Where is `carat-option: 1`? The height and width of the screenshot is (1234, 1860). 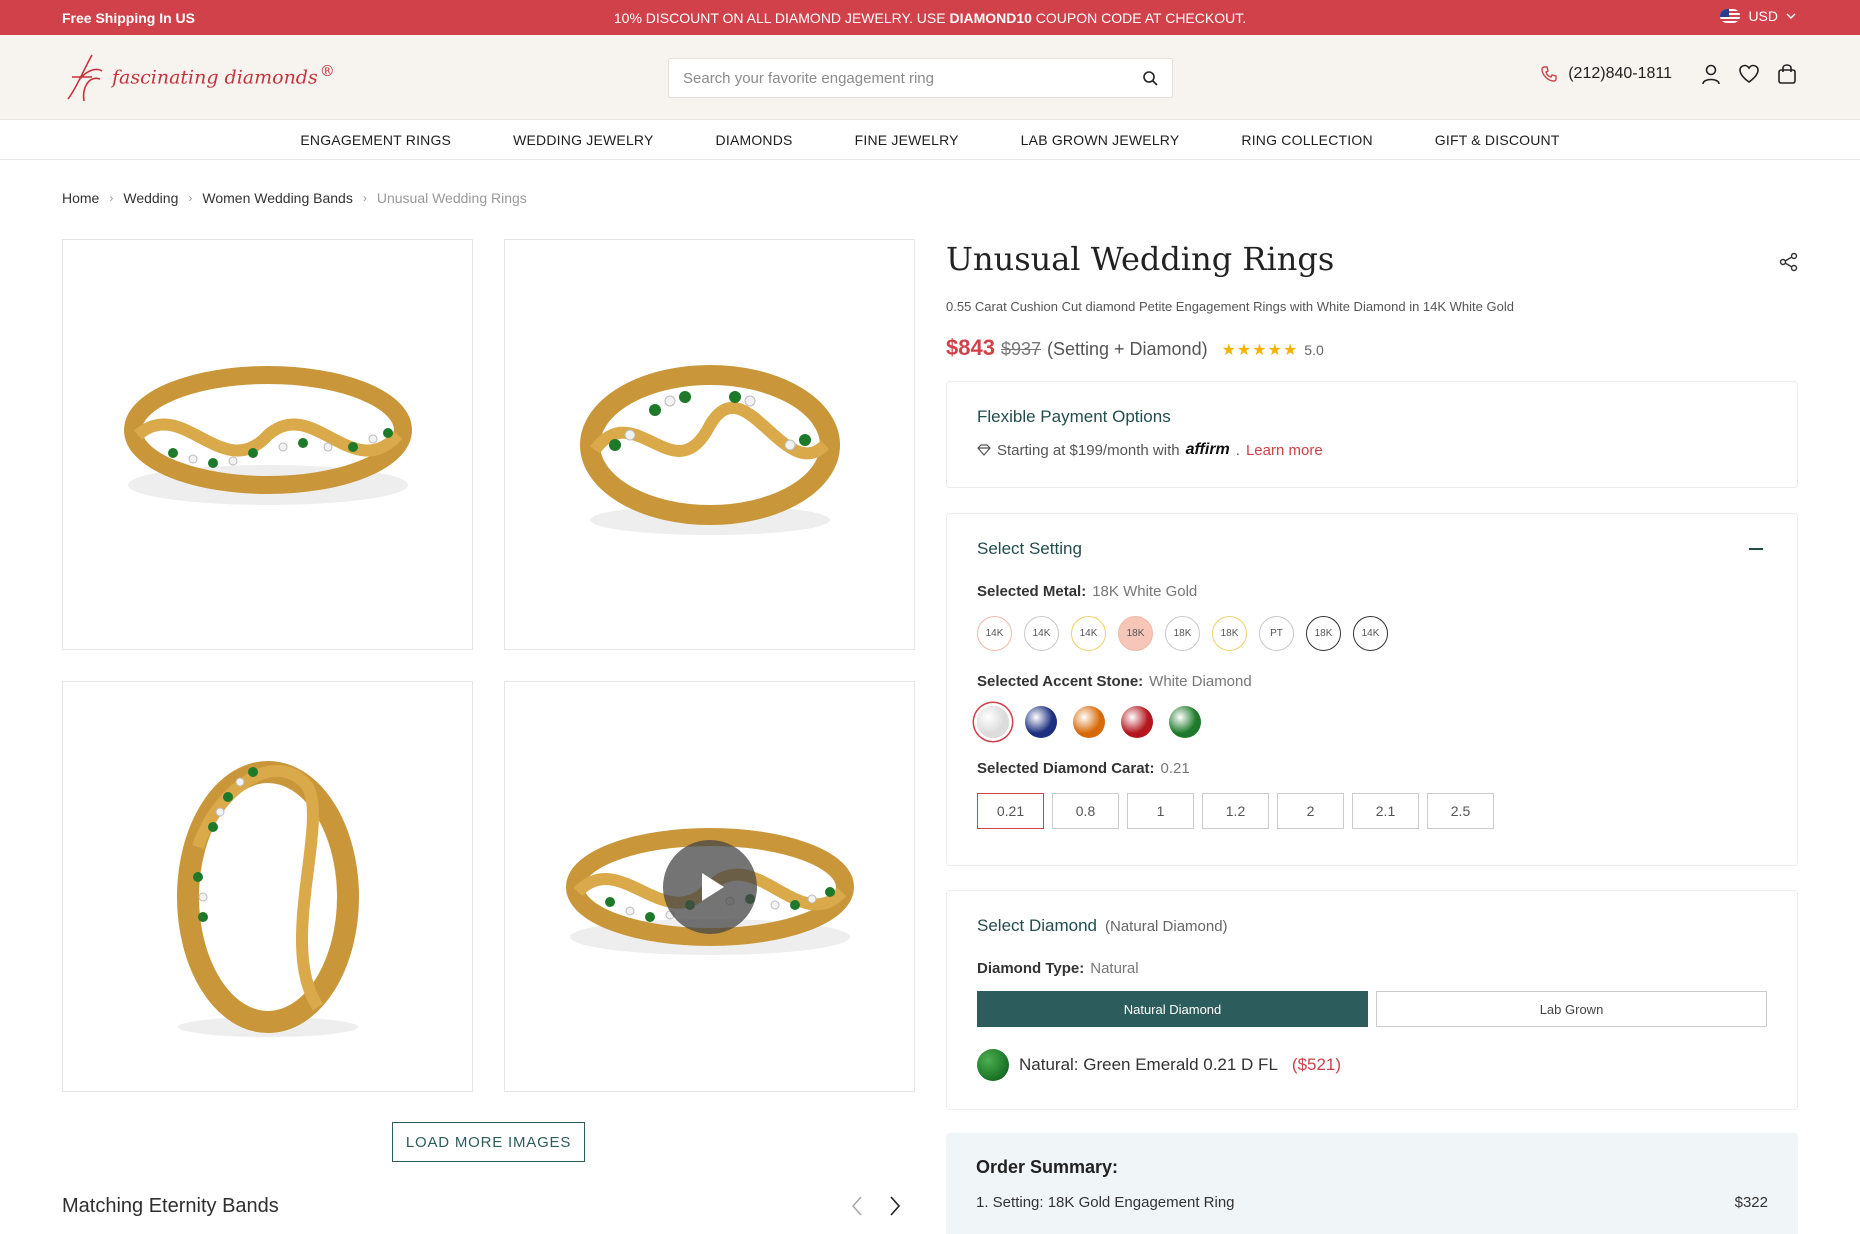
carat-option: 1 is located at coordinates (1160, 811).